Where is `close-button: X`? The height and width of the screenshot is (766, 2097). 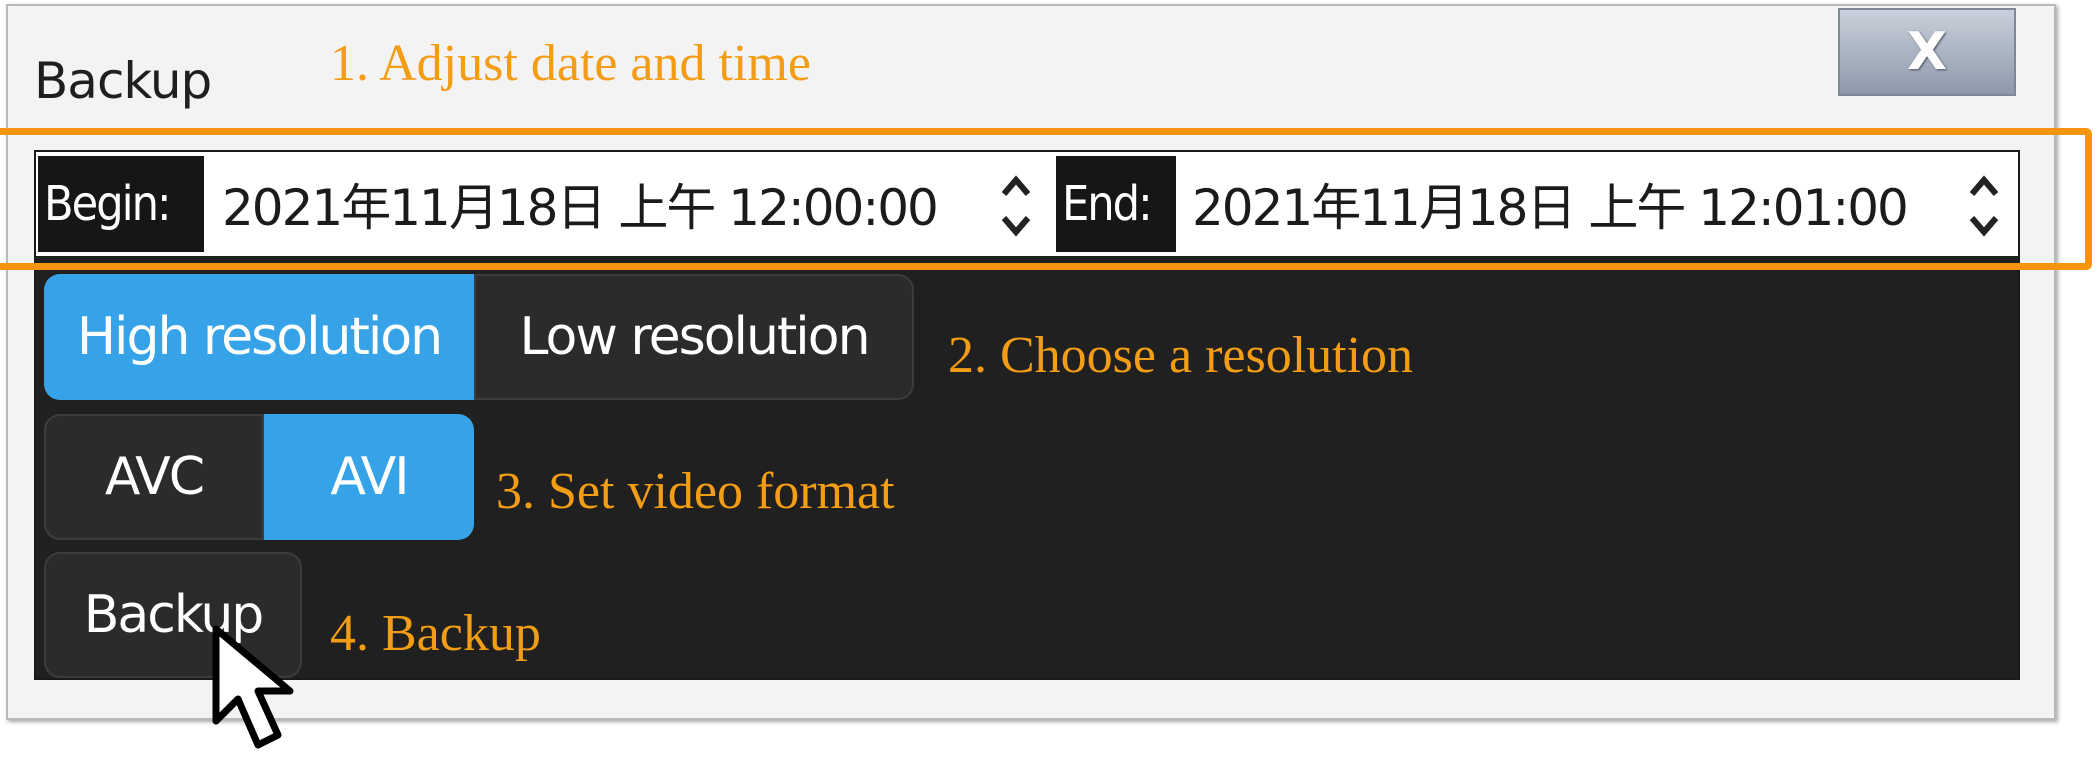 close-button: X is located at coordinates (1927, 52).